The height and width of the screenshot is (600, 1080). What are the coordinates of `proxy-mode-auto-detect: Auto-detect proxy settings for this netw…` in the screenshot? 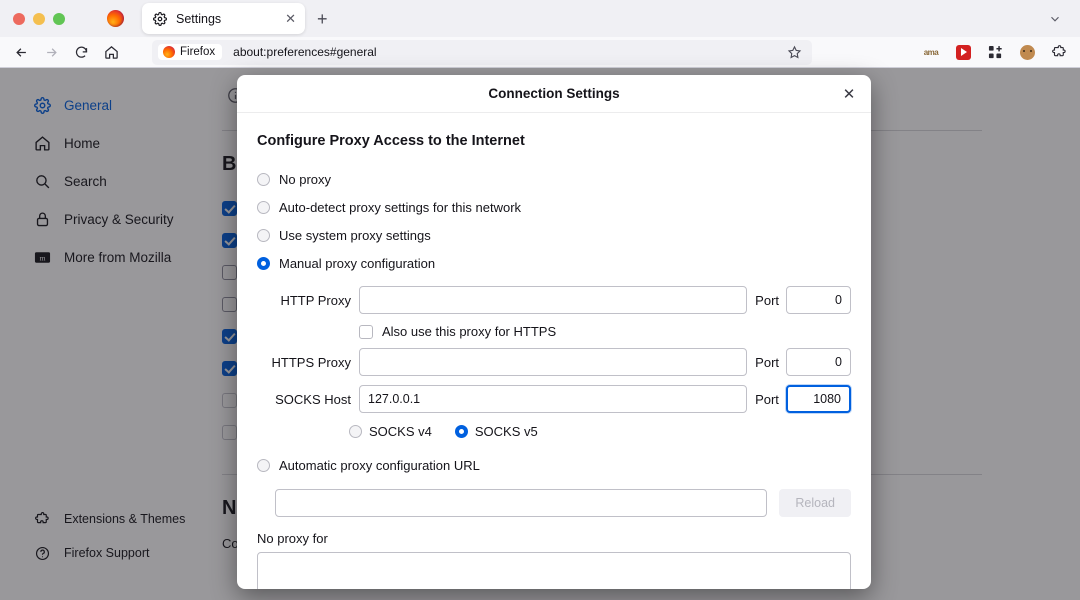 It's located at (554, 207).